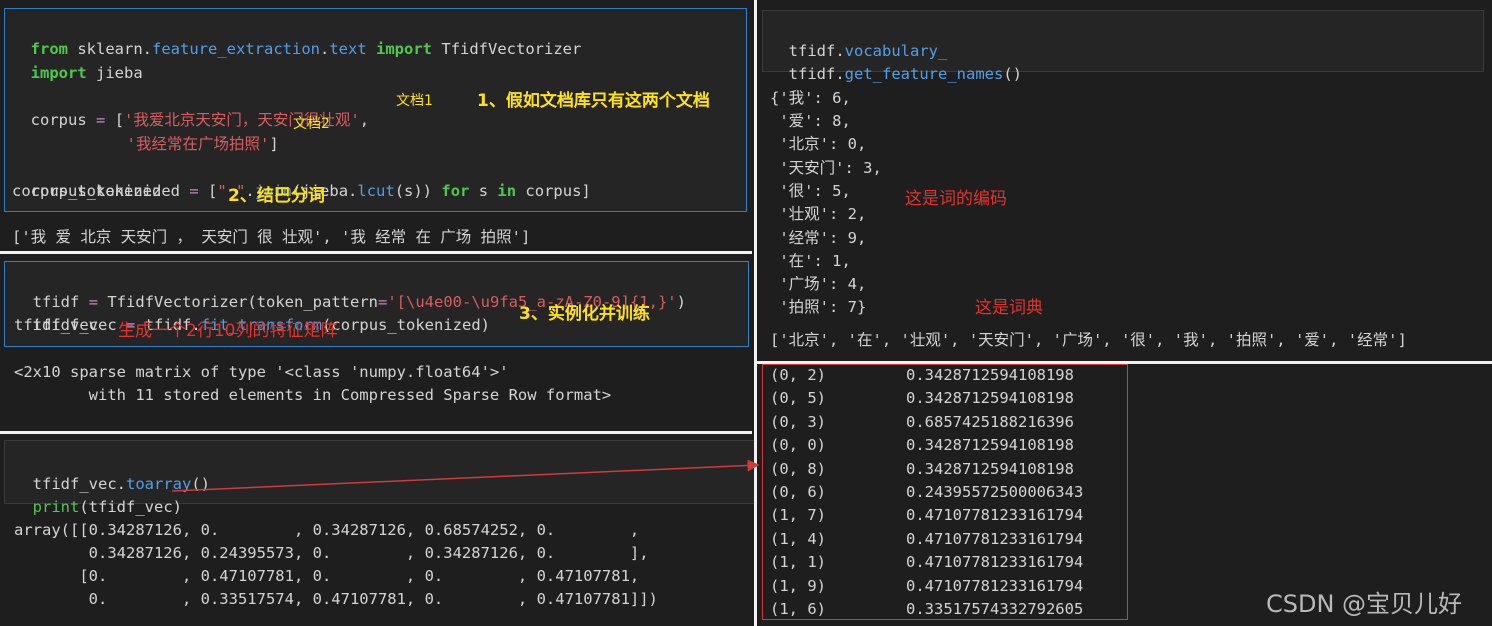  Describe the element at coordinates (1364, 604) in the screenshot. I see `watermark: CSDN @宝贝儿好` at that location.